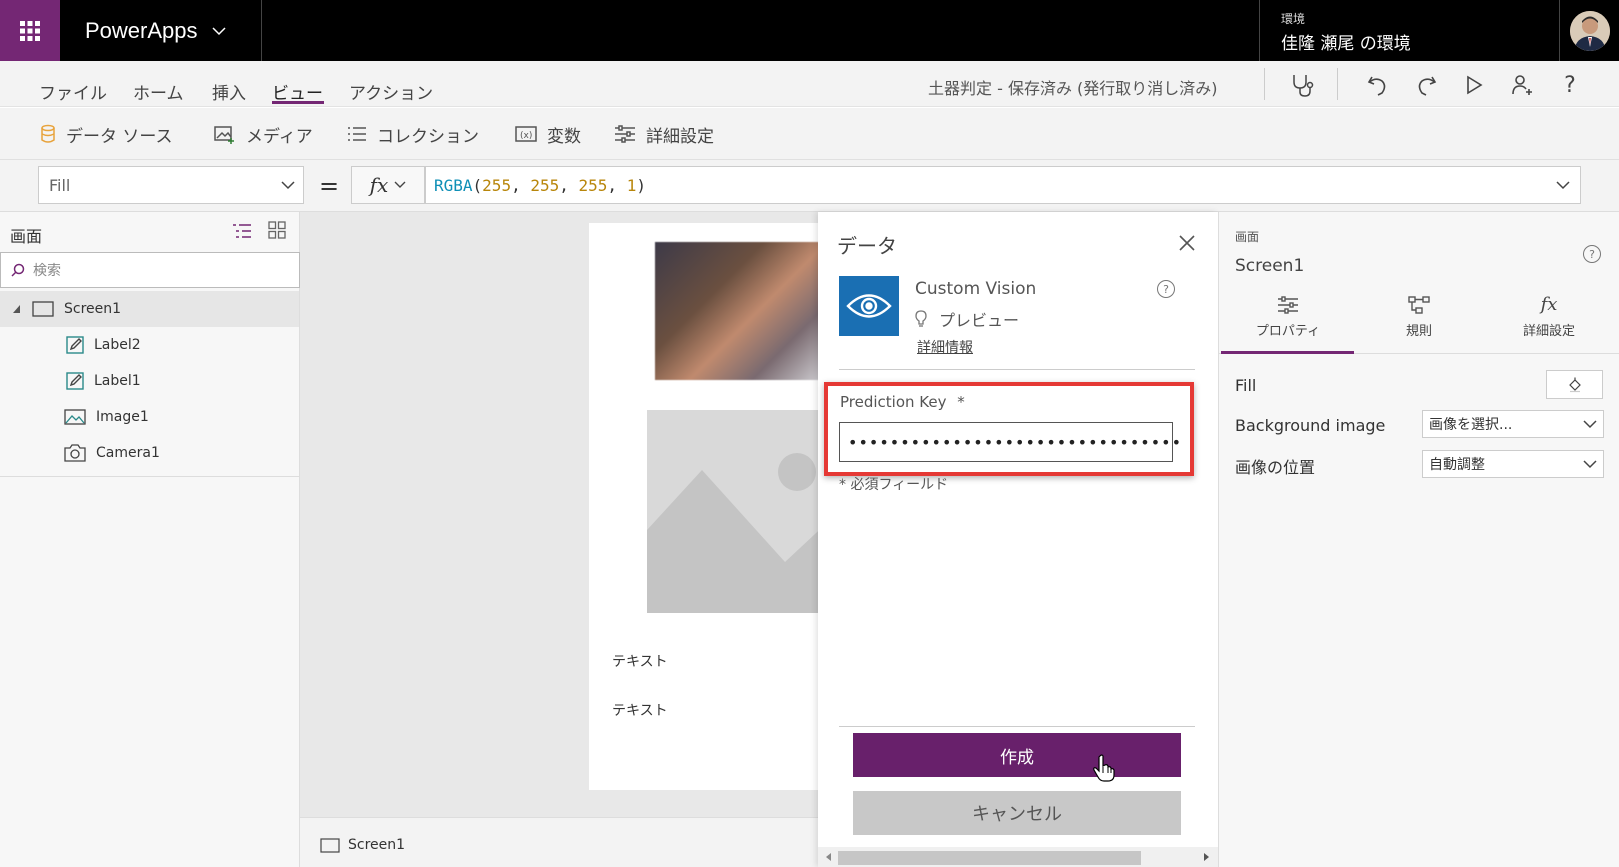  Describe the element at coordinates (1207, 857) in the screenshot. I see `scroll-right-arrow-icon` at that location.